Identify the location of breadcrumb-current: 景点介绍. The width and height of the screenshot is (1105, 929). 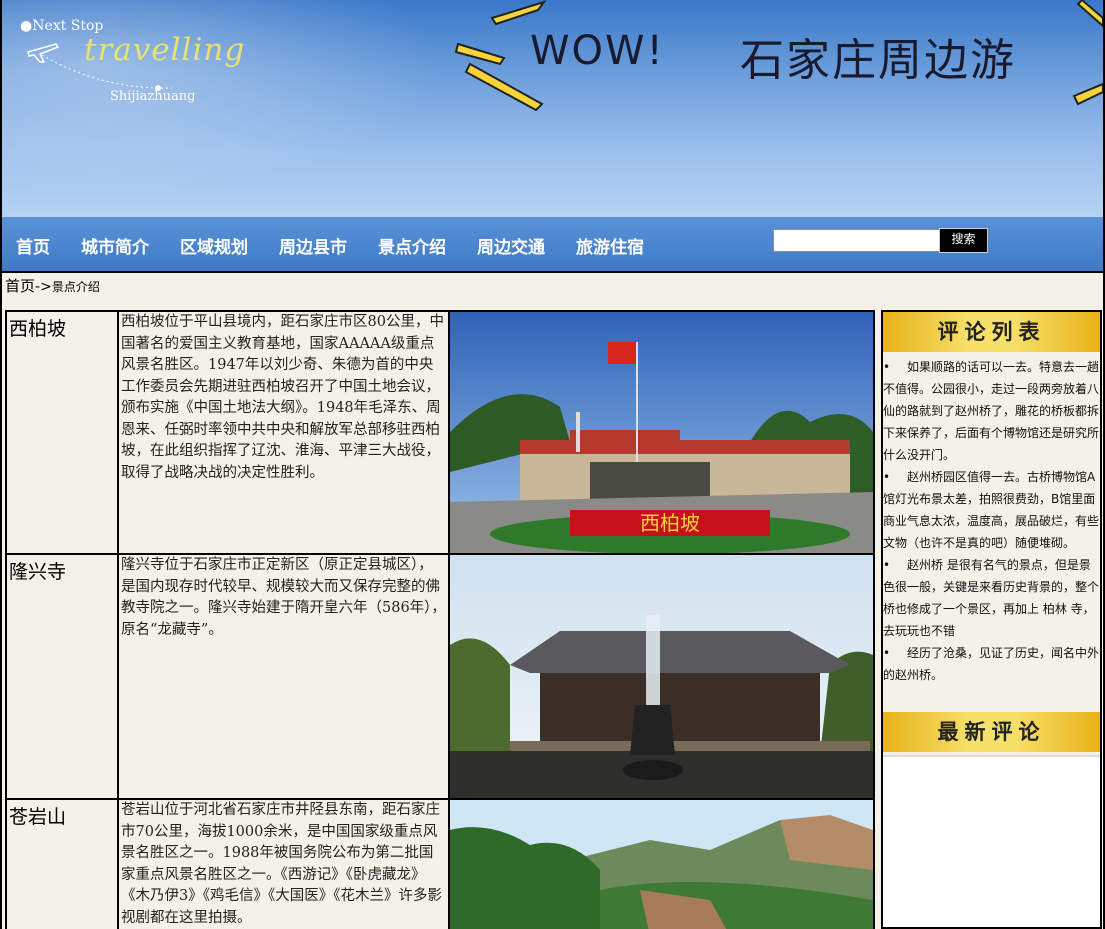
(75, 287).